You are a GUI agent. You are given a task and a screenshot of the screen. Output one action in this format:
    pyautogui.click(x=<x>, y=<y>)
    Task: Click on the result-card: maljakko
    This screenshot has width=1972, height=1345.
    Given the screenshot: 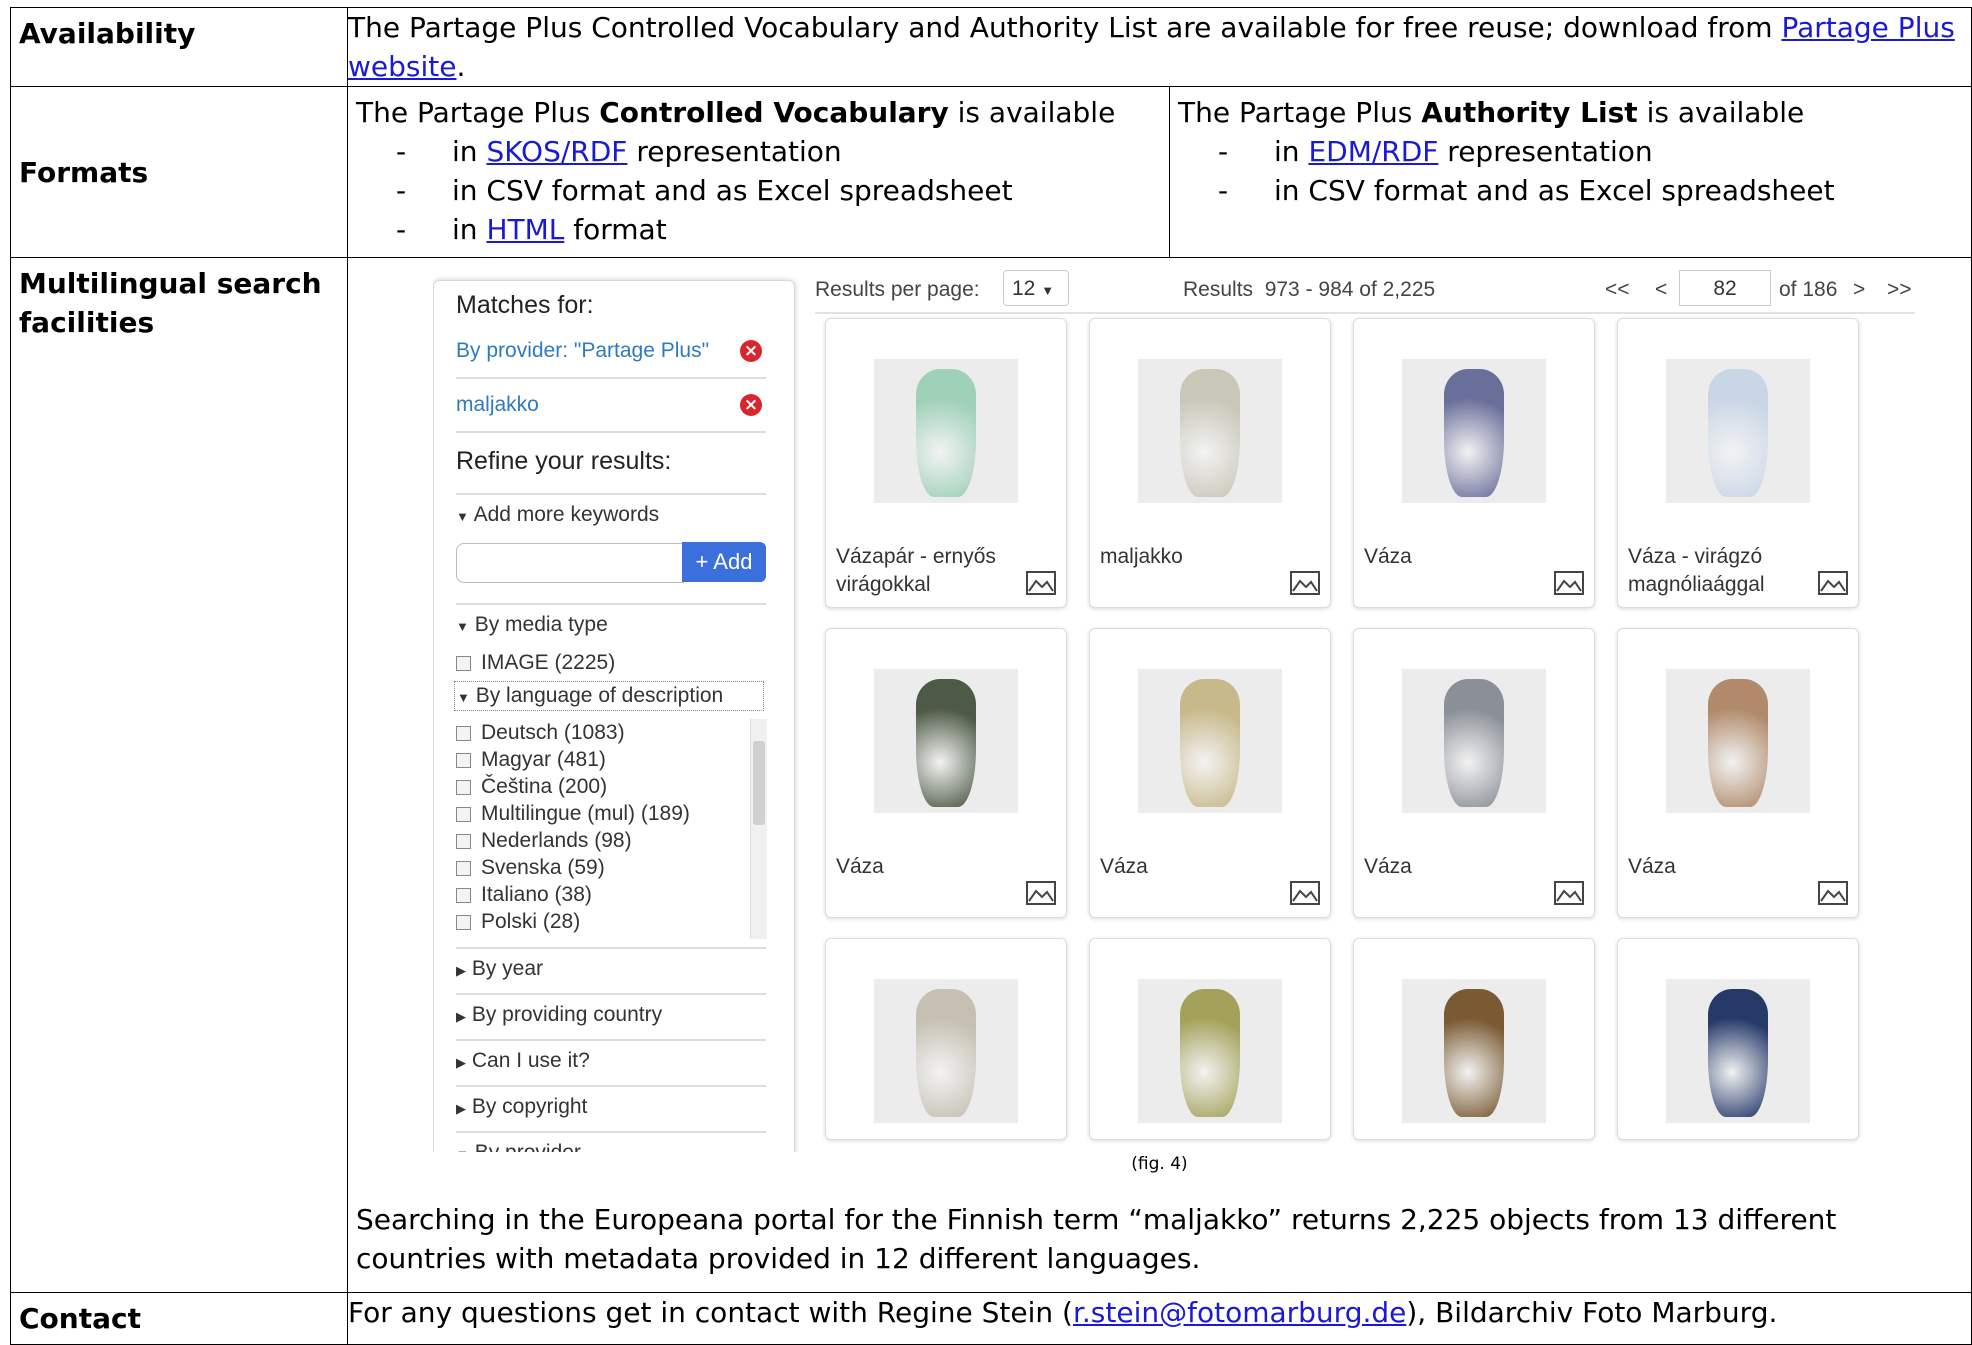 What is the action you would take?
    pyautogui.click(x=1210, y=463)
    